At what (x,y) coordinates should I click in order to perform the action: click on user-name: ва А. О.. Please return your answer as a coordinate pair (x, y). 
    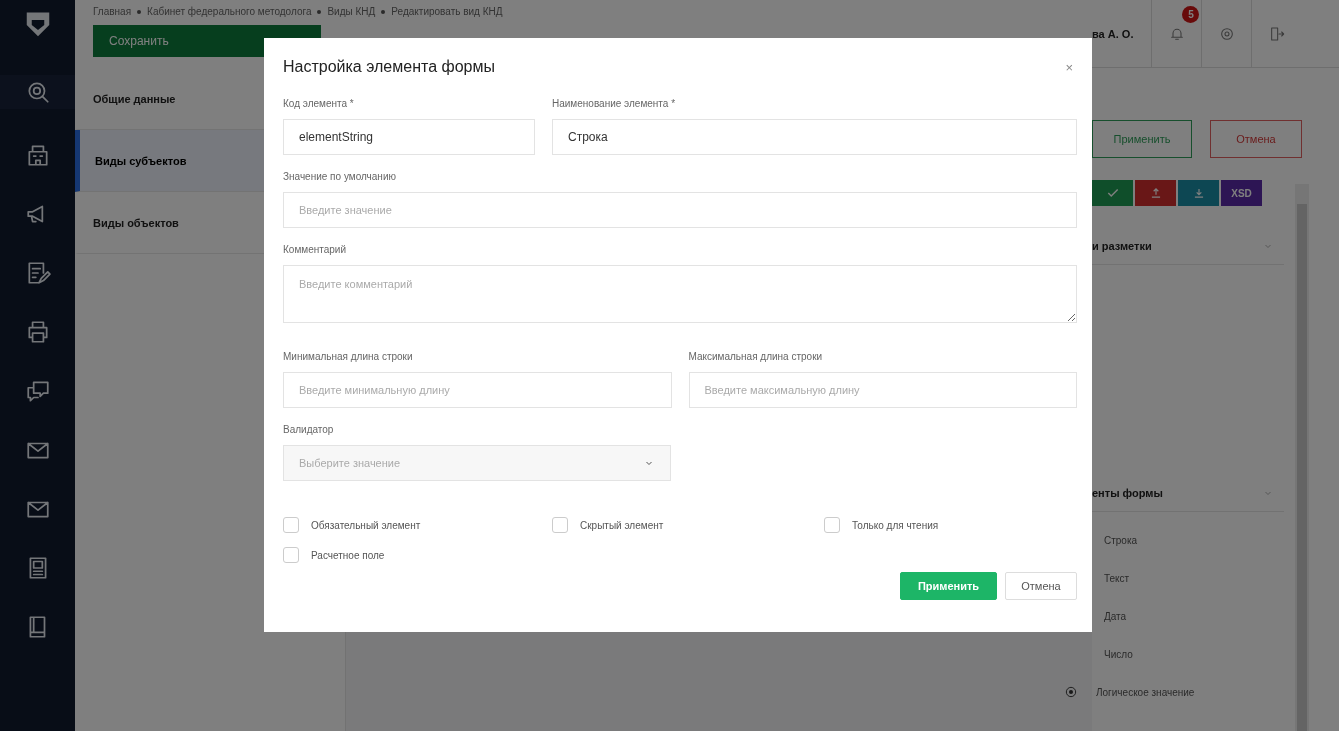
    Looking at the image, I should click on (1122, 33).